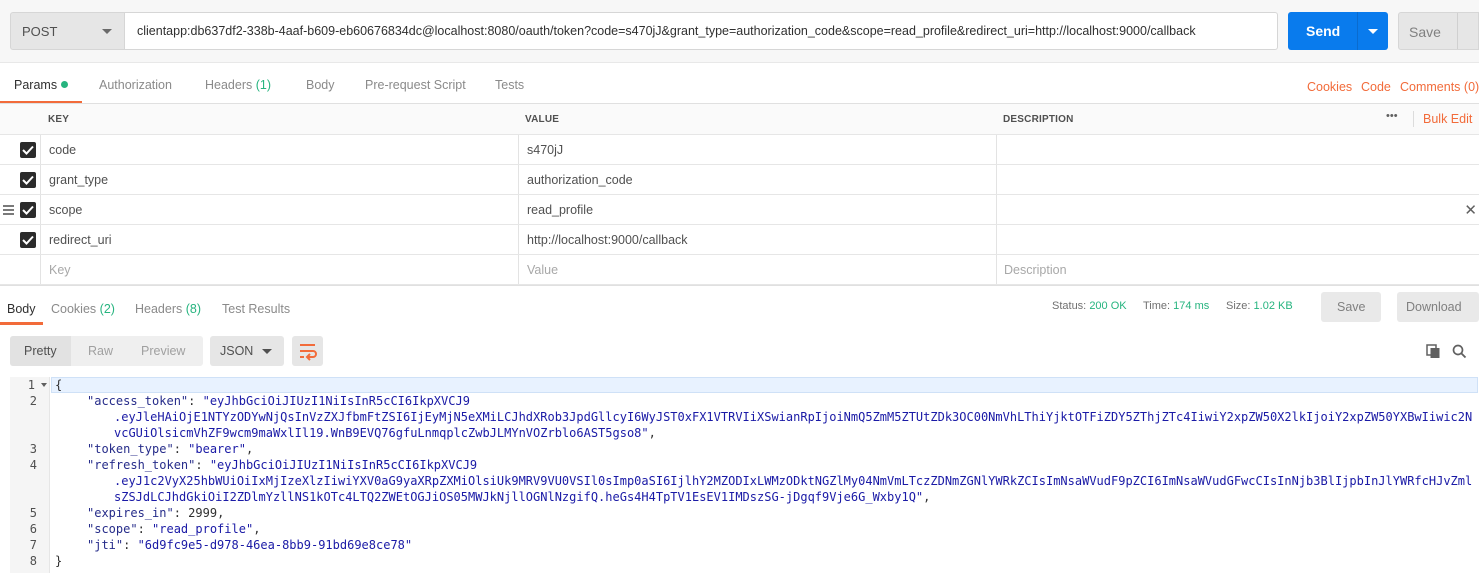 Image resolution: width=1479 pixels, height=573 pixels. I want to click on send-button: Send, so click(1338, 31).